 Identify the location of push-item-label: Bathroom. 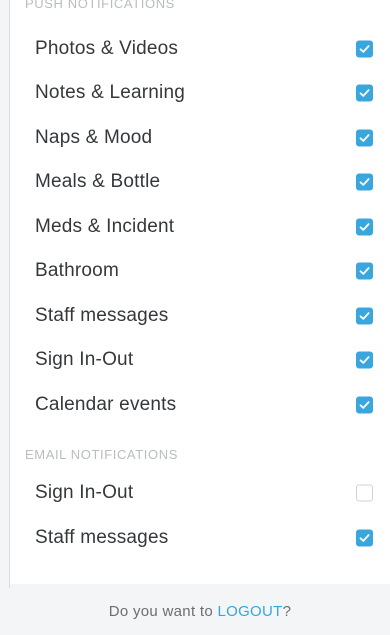
(77, 270).